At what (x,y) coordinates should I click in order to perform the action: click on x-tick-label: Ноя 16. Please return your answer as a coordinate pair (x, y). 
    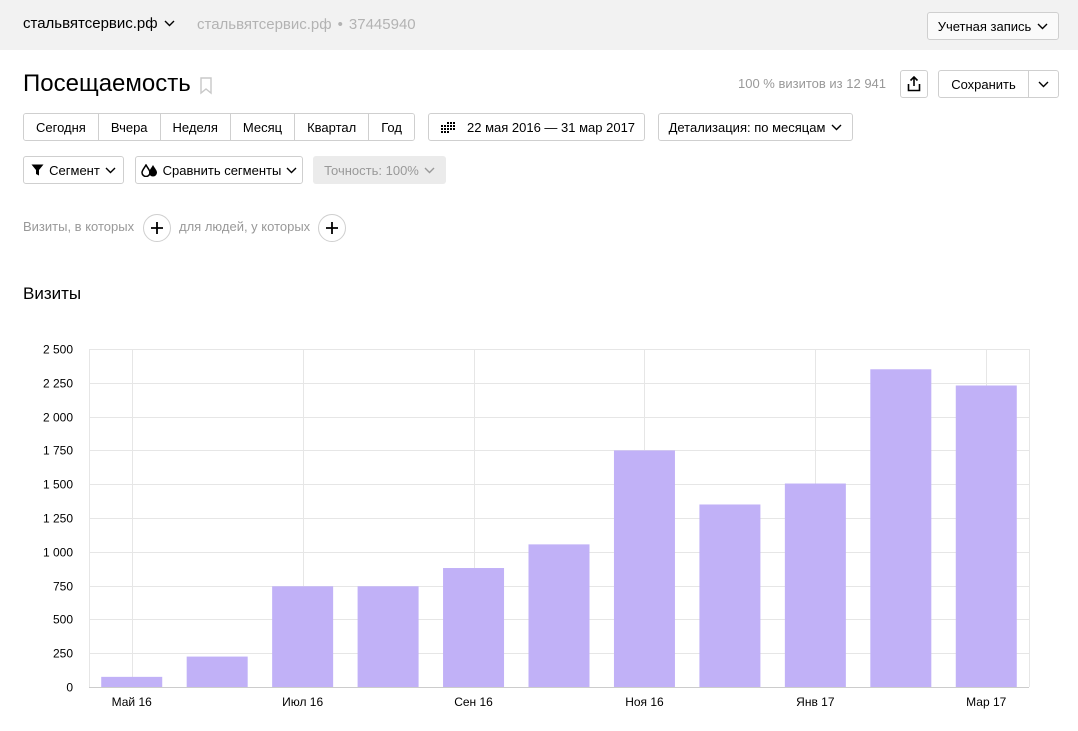
    Looking at the image, I should click on (644, 702).